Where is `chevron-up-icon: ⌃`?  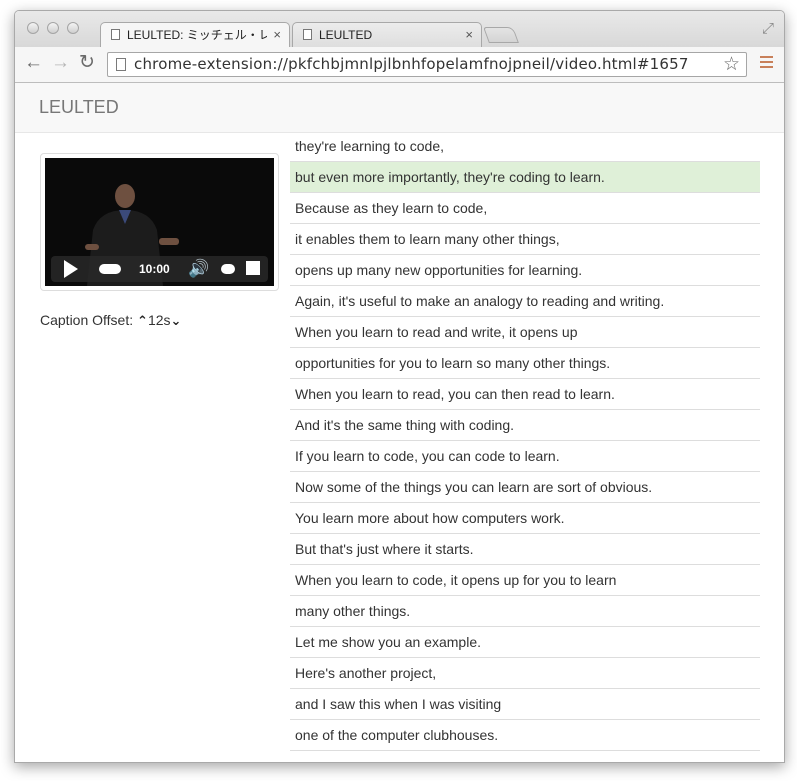 chevron-up-icon: ⌃ is located at coordinates (142, 320).